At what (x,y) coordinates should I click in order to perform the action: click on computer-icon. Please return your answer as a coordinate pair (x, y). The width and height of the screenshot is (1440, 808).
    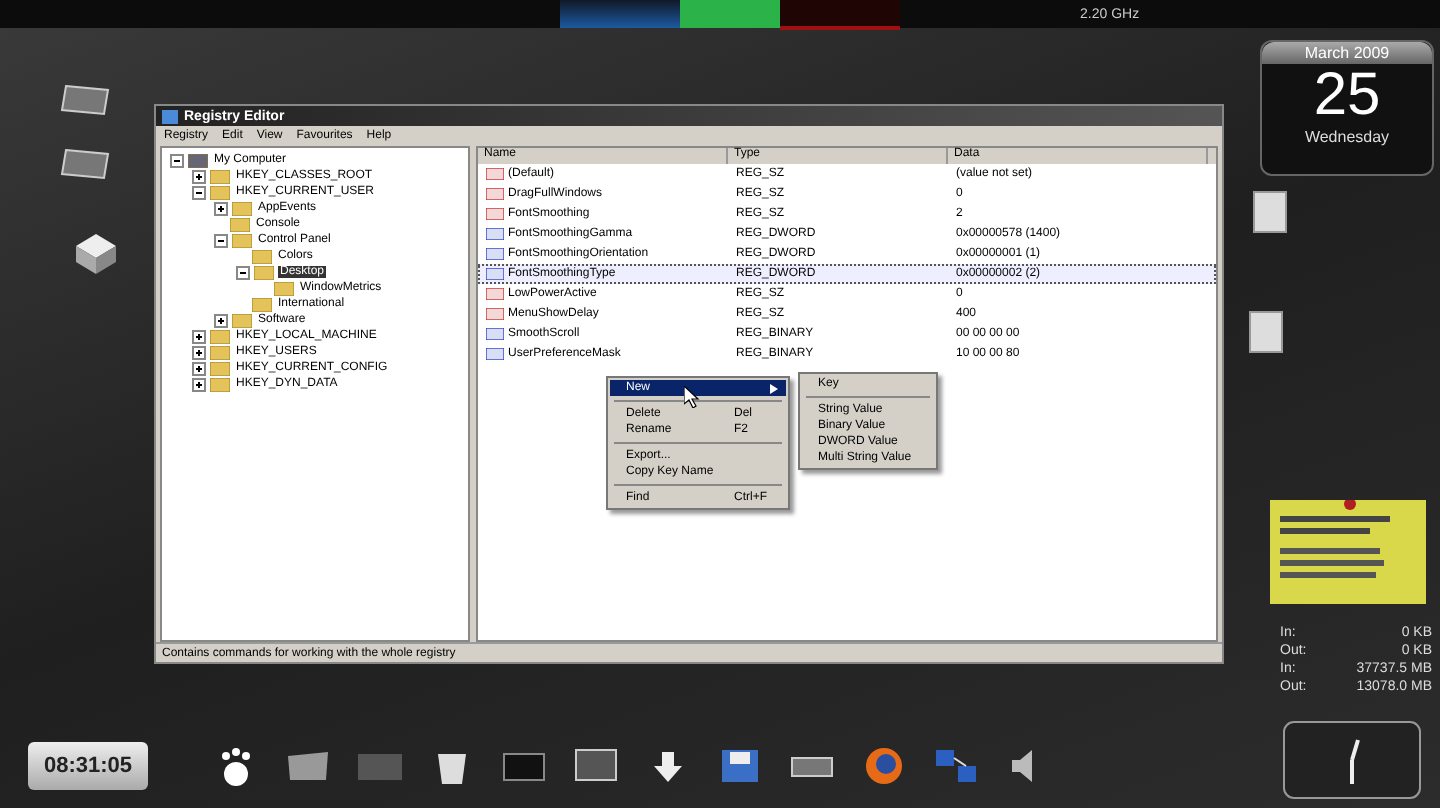
    Looking at the image, I should click on (198, 160).